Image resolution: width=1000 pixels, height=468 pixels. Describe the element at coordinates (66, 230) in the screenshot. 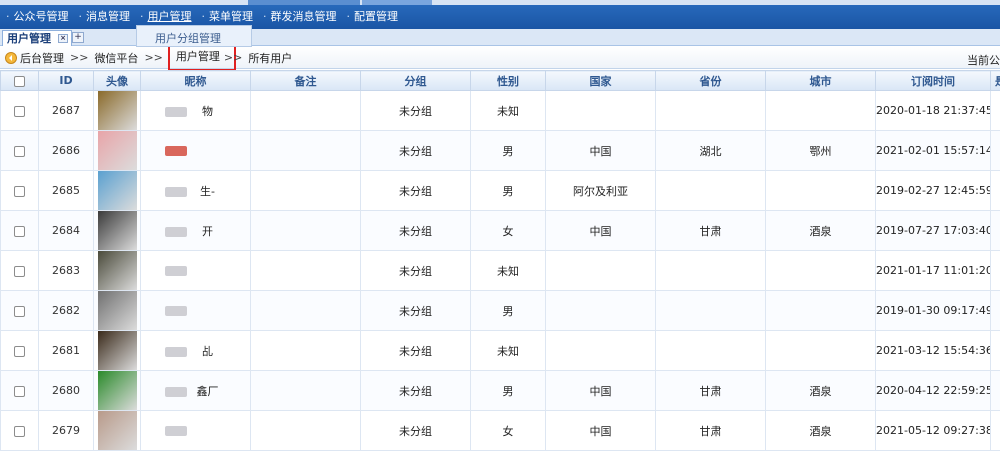

I see `cell-id: 2684` at that location.